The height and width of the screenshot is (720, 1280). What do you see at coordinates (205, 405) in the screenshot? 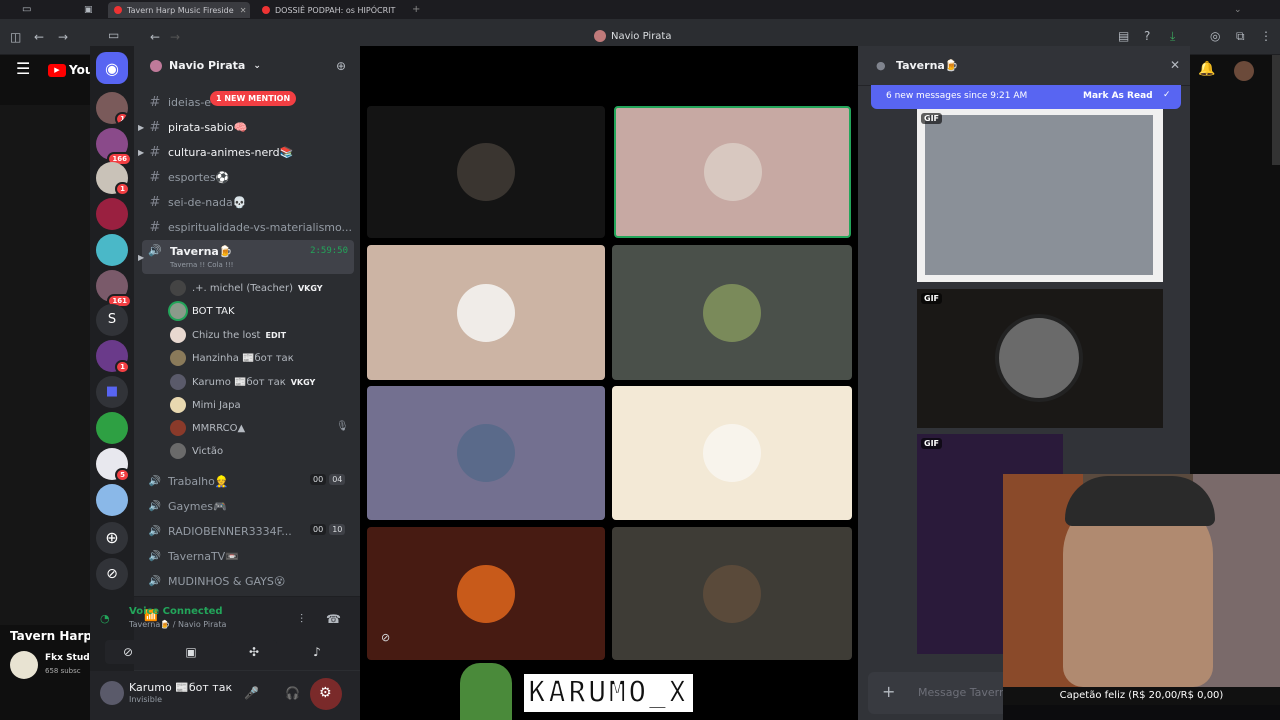
I see `voice-user: Mimi Japa` at bounding box center [205, 405].